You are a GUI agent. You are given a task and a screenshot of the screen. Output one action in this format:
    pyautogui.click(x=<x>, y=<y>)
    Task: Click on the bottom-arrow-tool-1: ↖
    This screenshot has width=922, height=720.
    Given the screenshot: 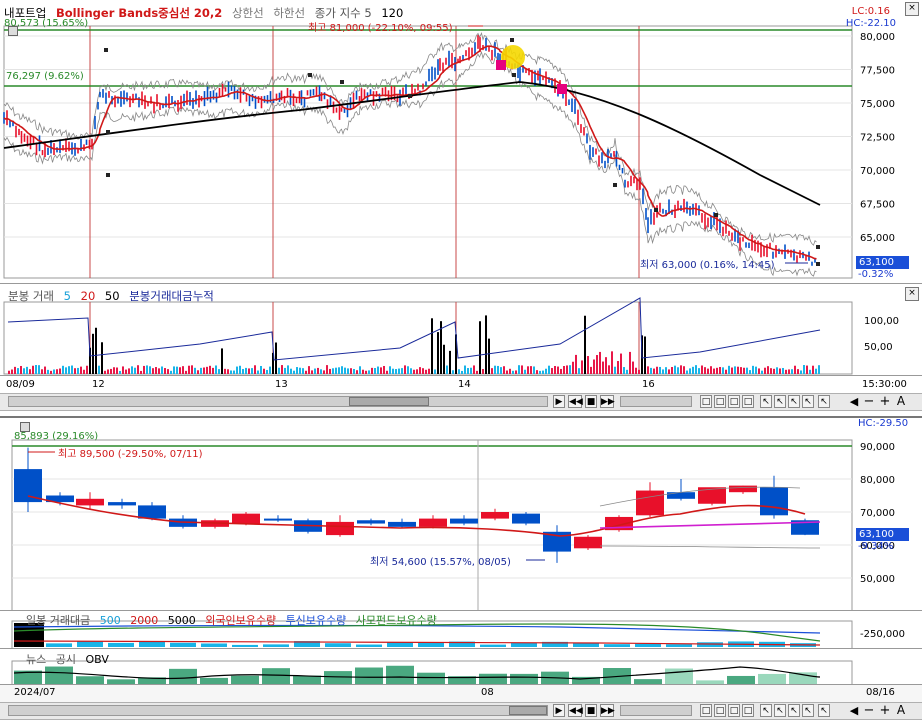 What is the action you would take?
    pyautogui.click(x=766, y=710)
    